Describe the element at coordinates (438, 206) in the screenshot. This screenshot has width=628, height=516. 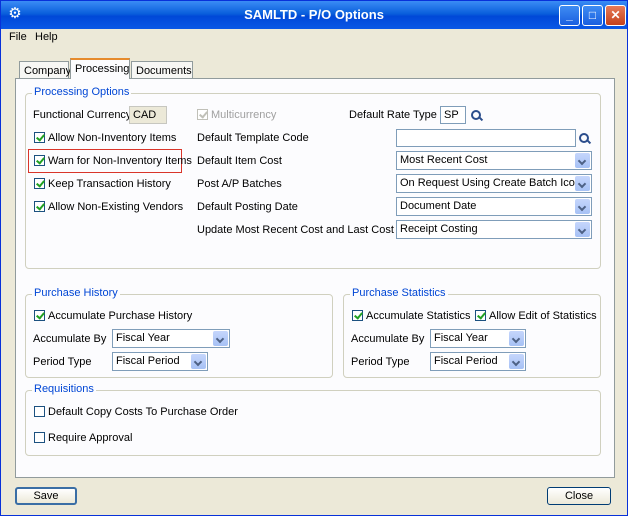
I see `default-posting-date-value: Document Date` at that location.